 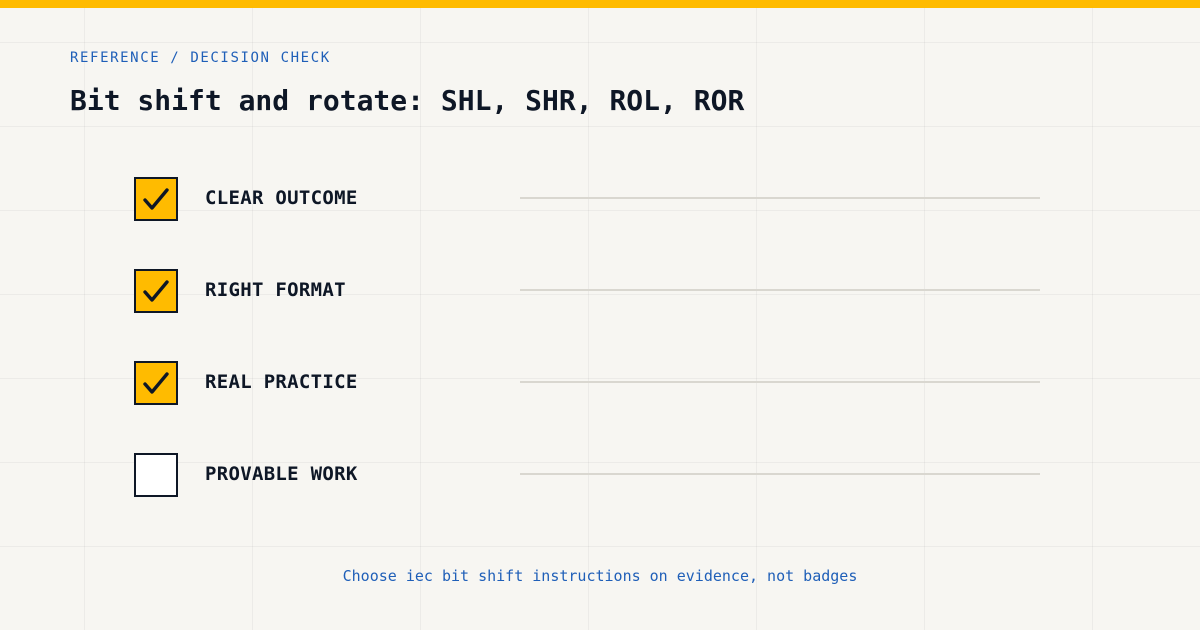 I want to click on checkbox-unchecked, so click(x=156, y=475).